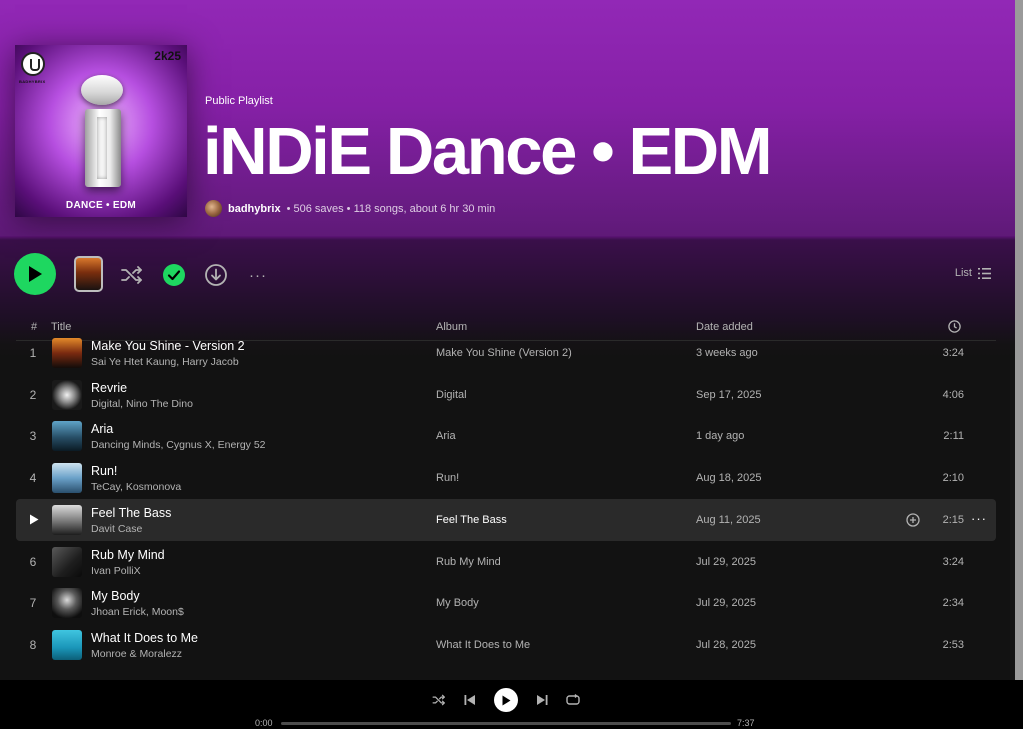 The image size is (1023, 729). I want to click on next-icon, so click(542, 700).